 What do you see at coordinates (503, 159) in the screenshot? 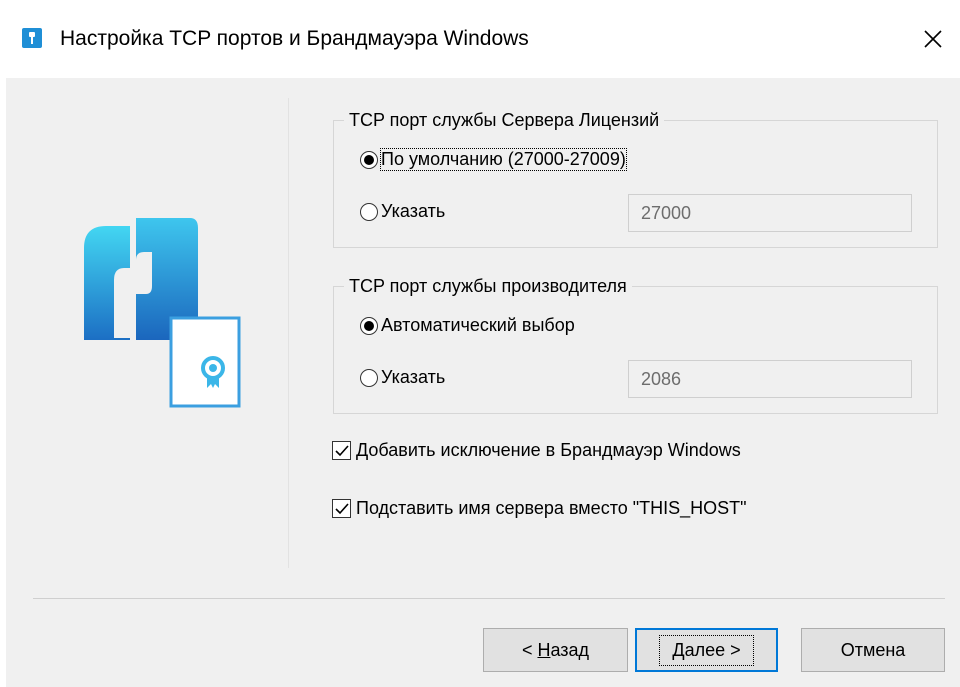
I see `license-port-default-label: По умолчанию (27000-27009)` at bounding box center [503, 159].